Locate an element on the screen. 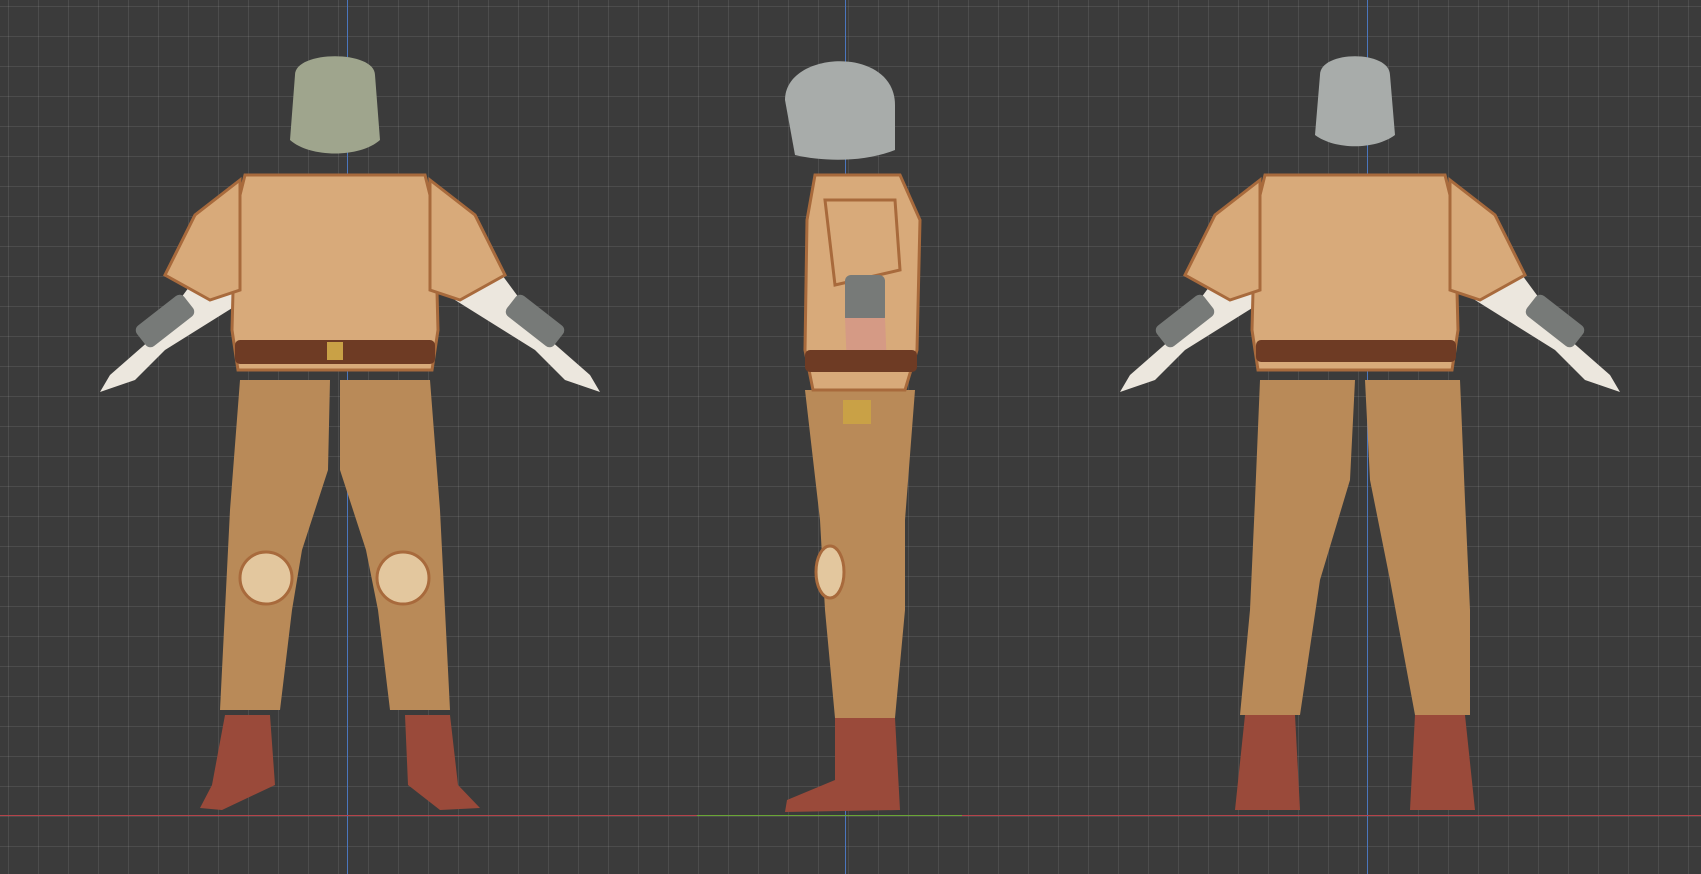 This screenshot has width=1701, height=874. belt-buckle is located at coordinates (335, 351).